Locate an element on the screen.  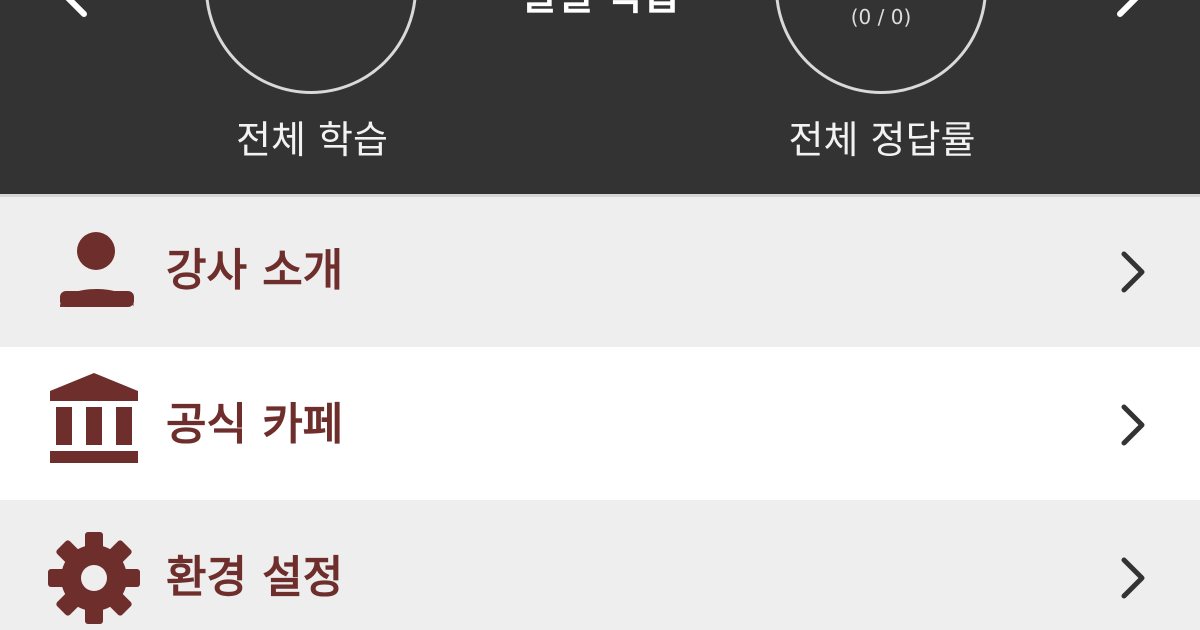
prev-day-button is located at coordinates (80, 10).